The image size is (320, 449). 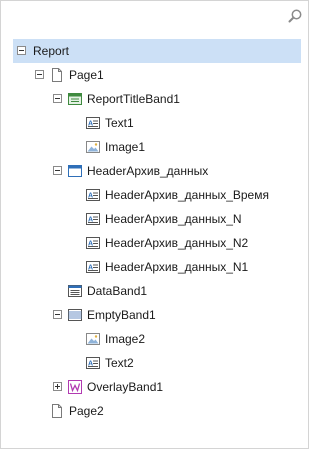 What do you see at coordinates (177, 267) in the screenshot?
I see `node-label: HeaderАрхив_данных_N1` at bounding box center [177, 267].